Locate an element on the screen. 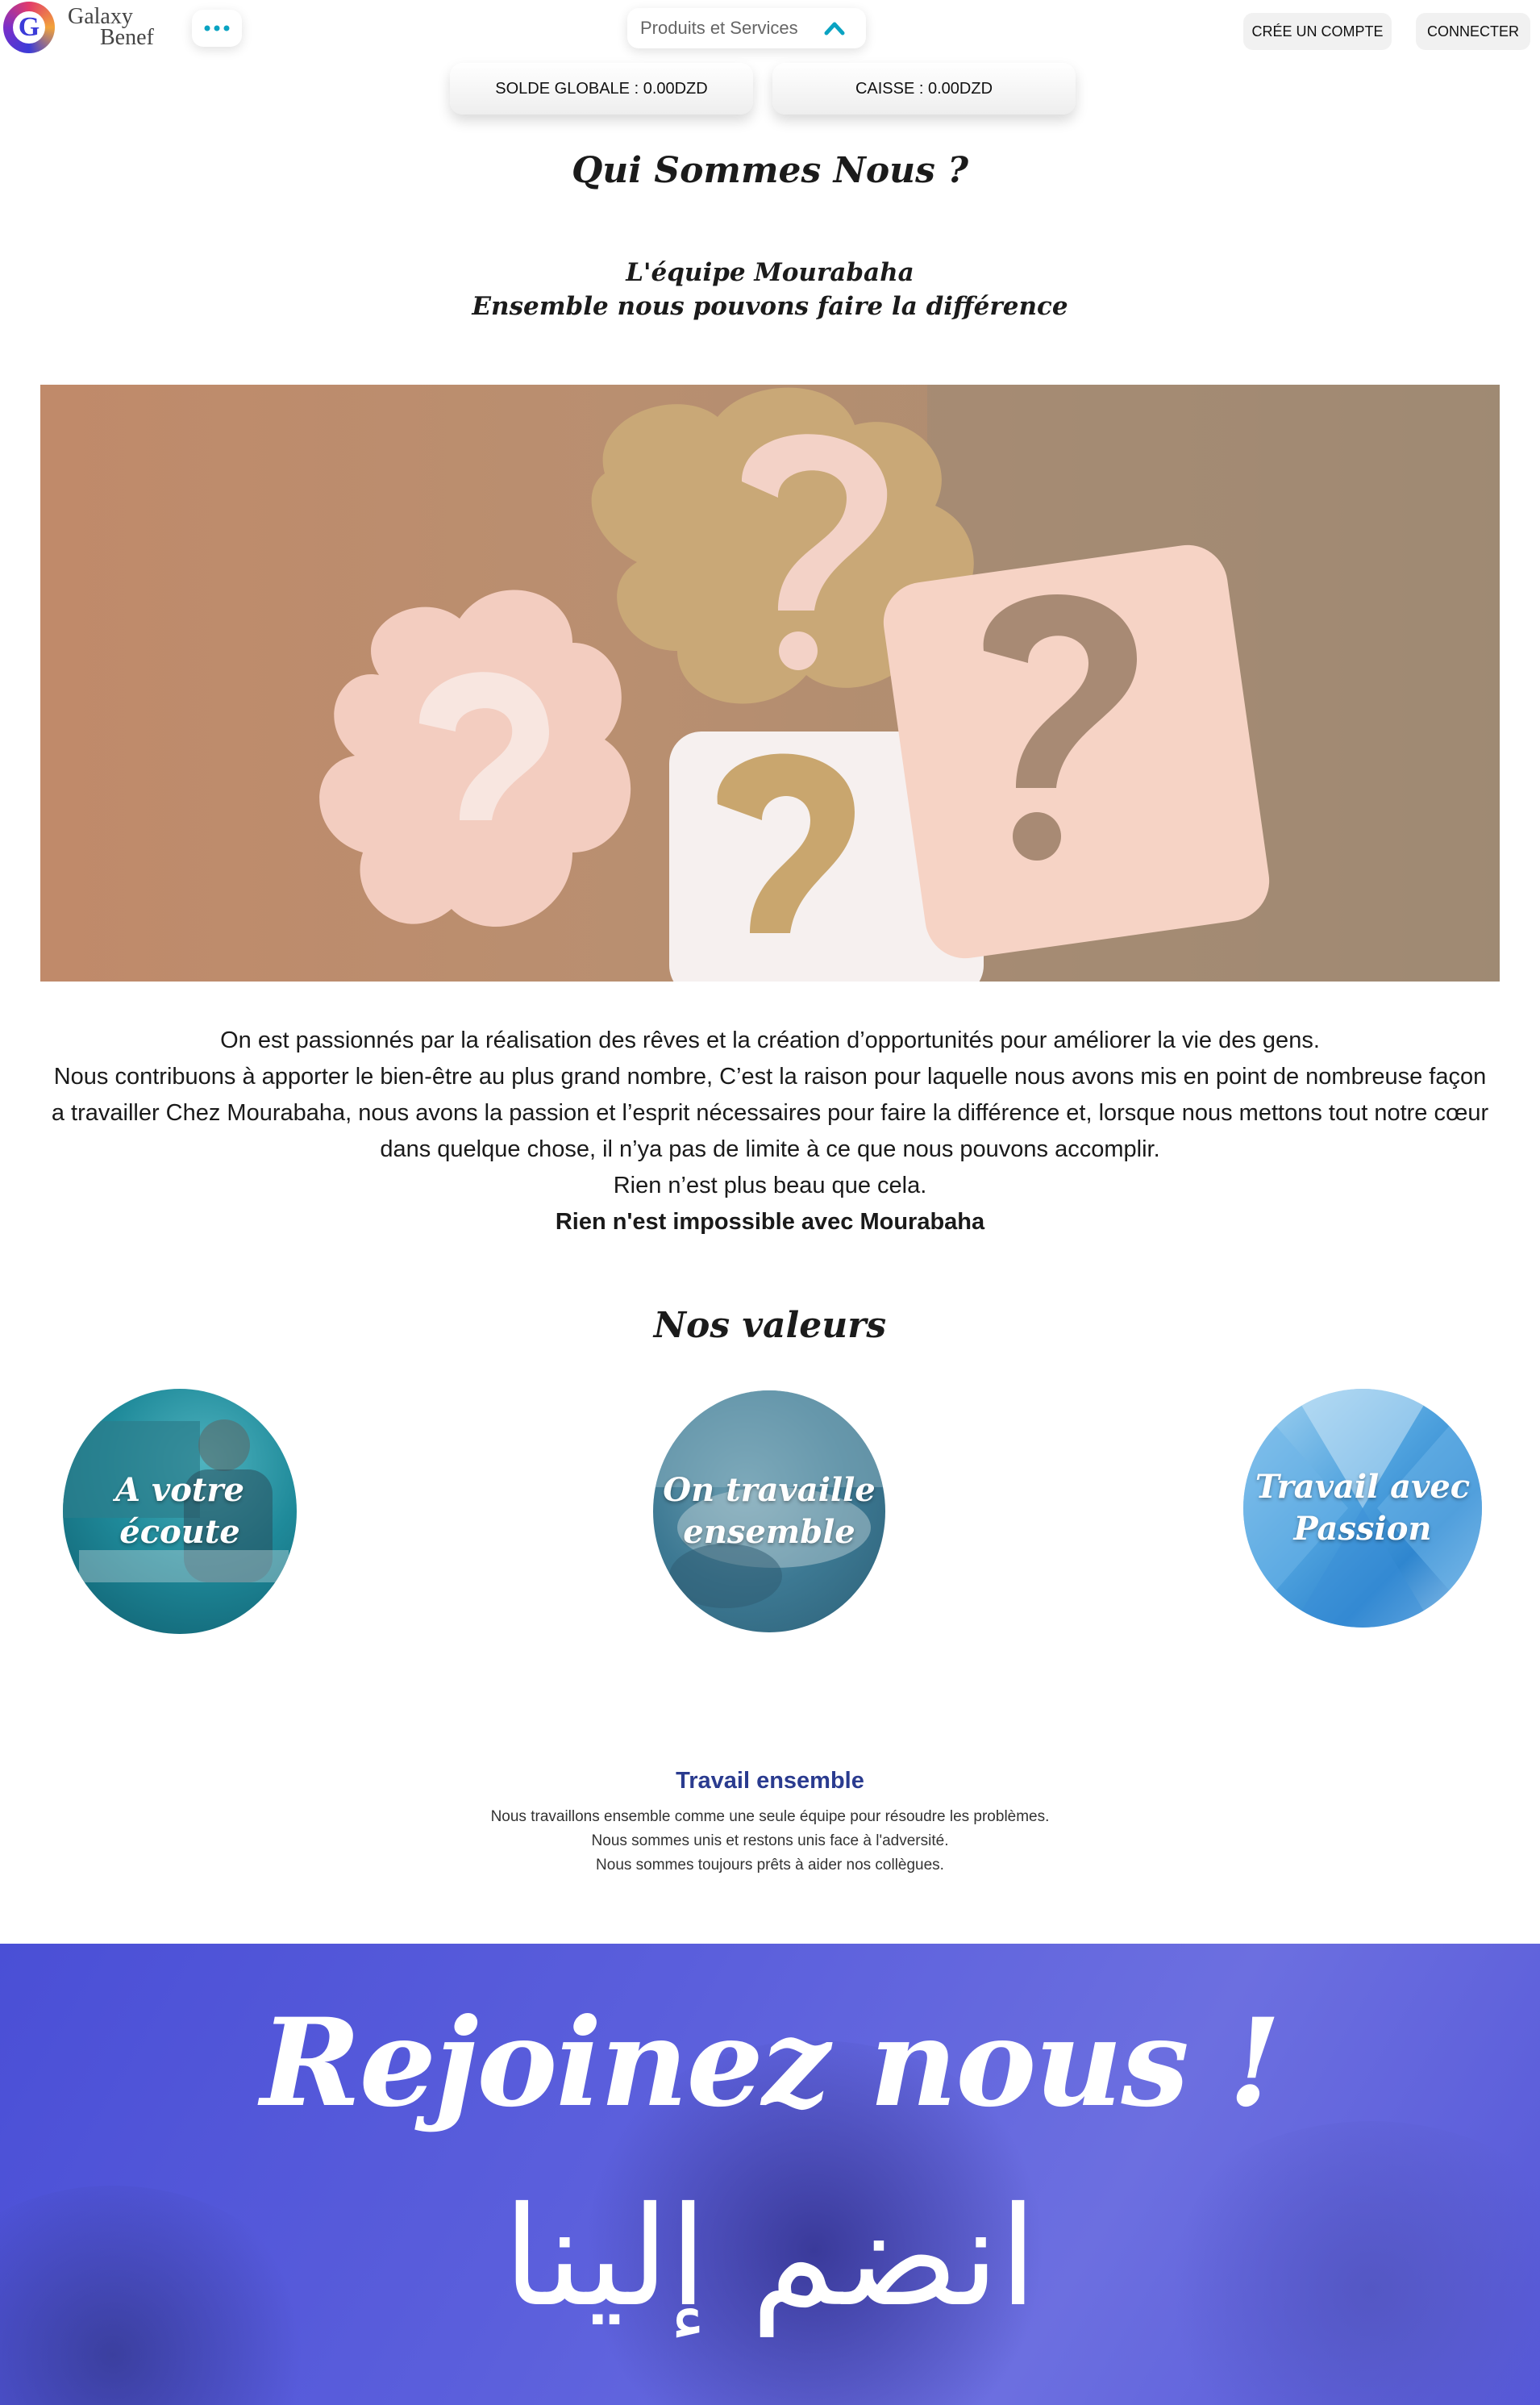 The width and height of the screenshot is (1540, 2405). about-tagline: Rien n'est impossible avec Mourabaha is located at coordinates (770, 1222).